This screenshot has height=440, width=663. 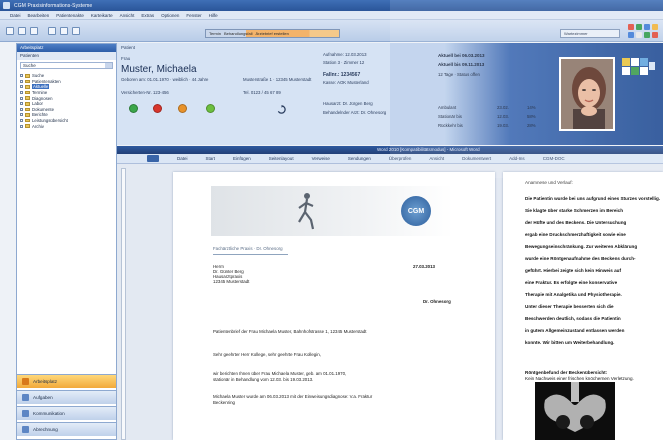 What do you see at coordinates (159, 69) in the screenshot?
I see `patient-name: Muster, Michaela` at bounding box center [159, 69].